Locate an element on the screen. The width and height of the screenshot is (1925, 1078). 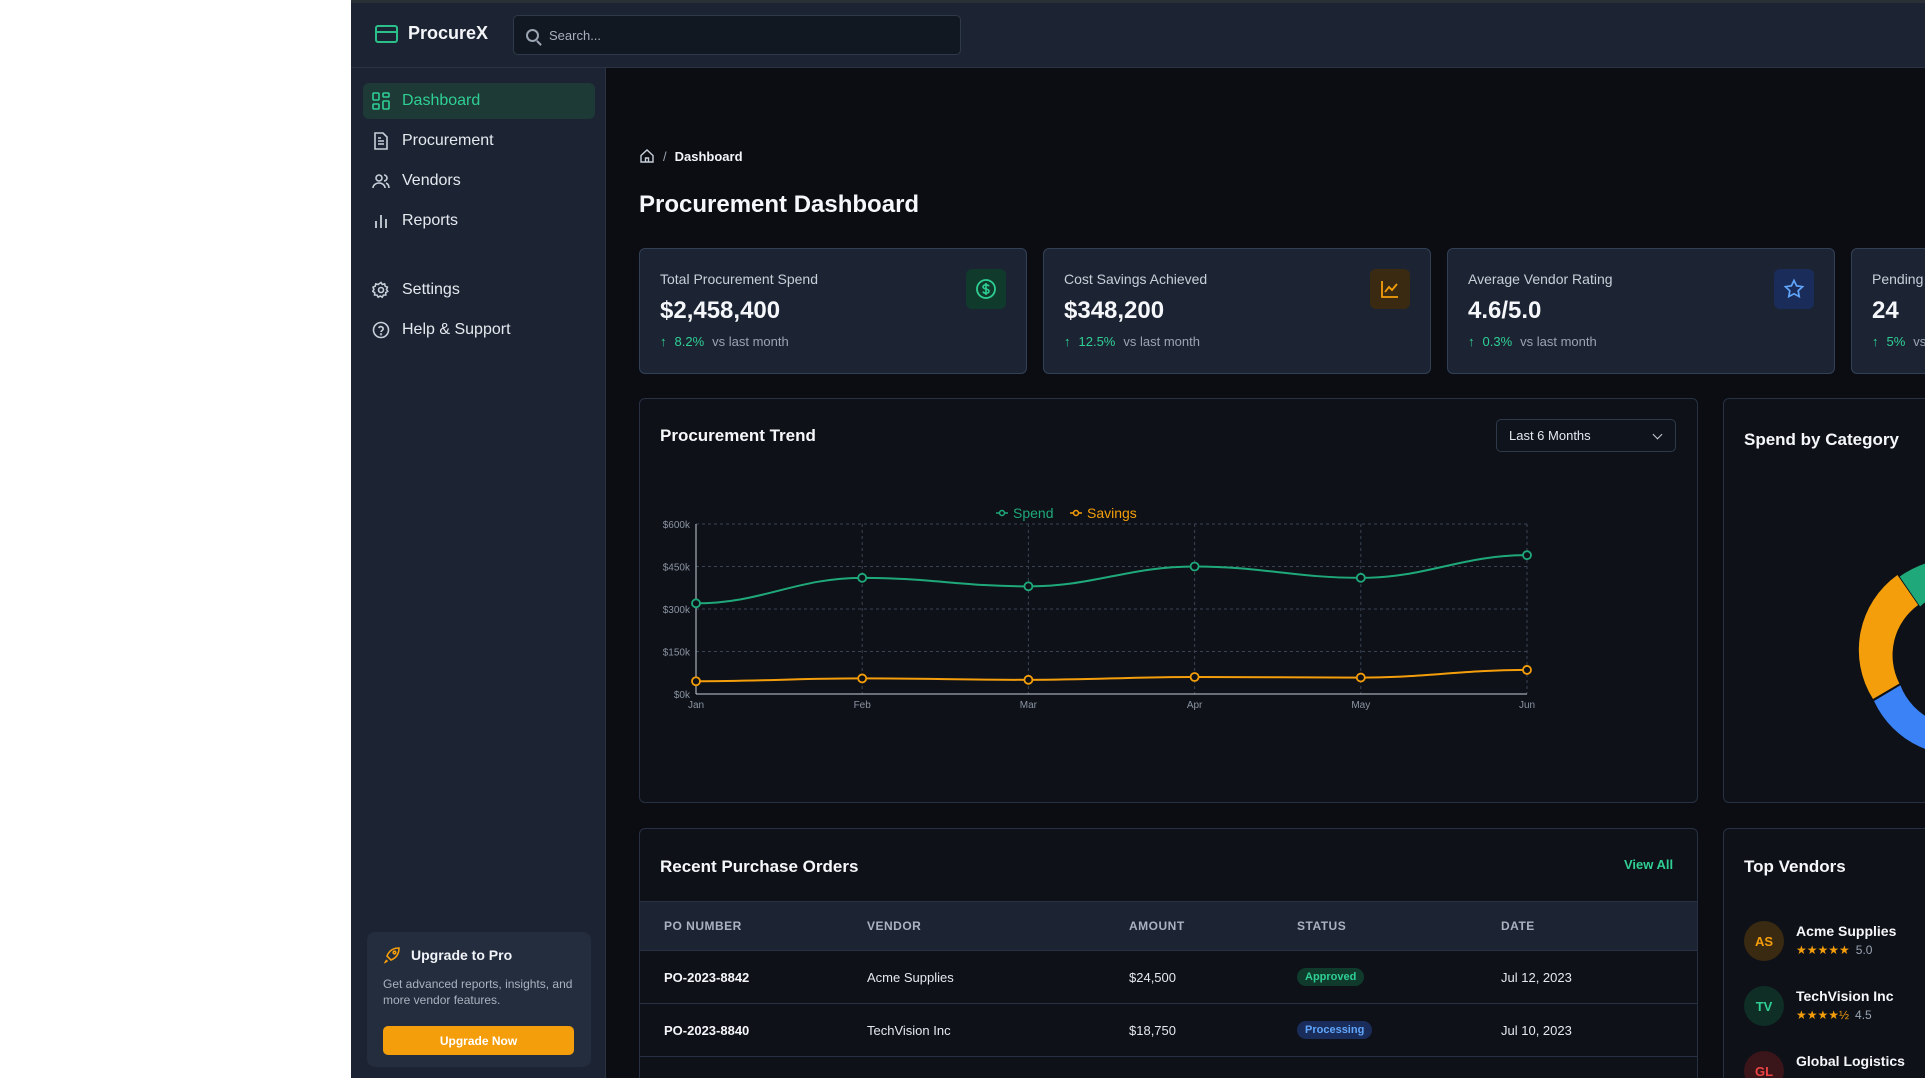
sidebar-item-settings: Settings is located at coordinates (479, 290).